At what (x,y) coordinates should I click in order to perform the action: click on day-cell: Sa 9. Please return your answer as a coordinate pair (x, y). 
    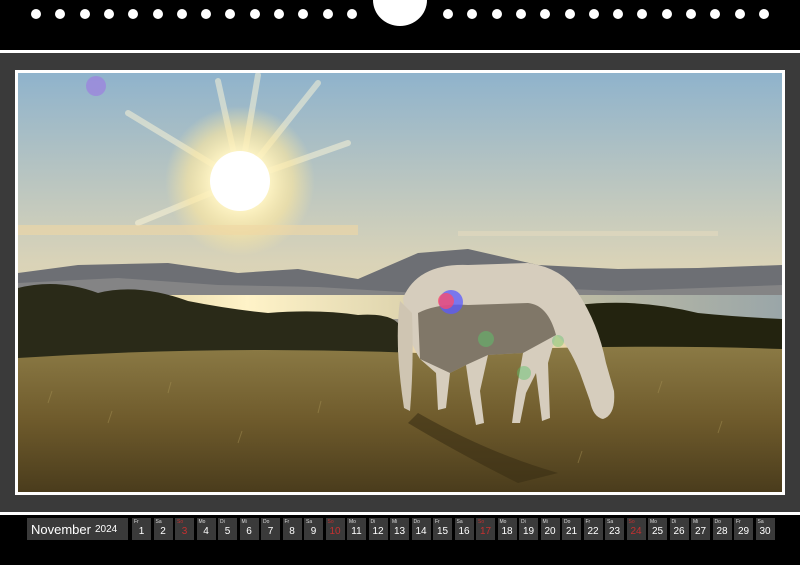
    Looking at the image, I should click on (313, 529).